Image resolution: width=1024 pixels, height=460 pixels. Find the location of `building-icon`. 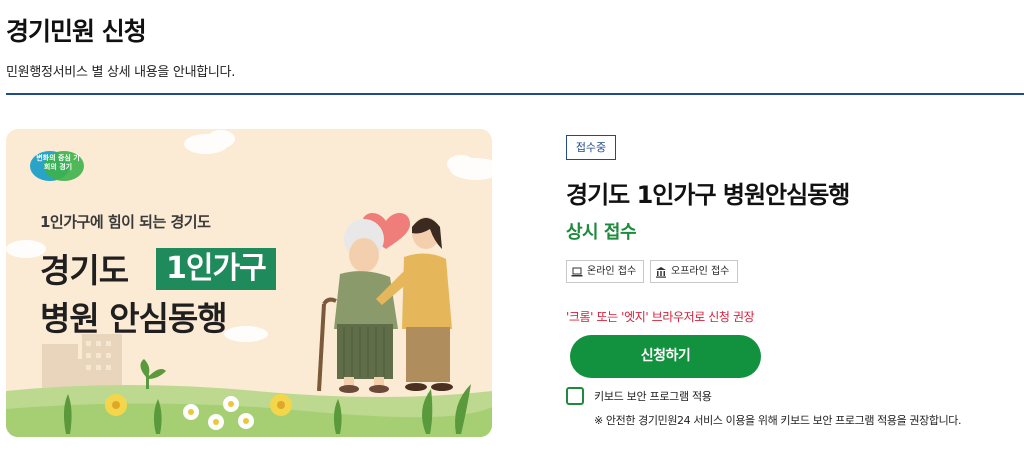

building-icon is located at coordinates (661, 272).